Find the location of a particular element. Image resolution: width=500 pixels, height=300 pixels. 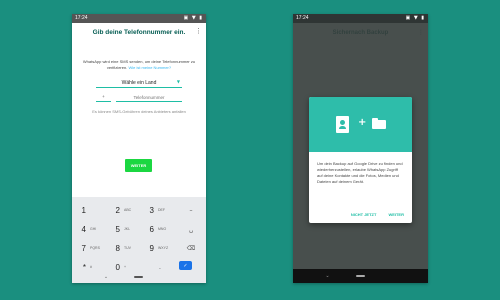

not-now-button: NICHT JETZT is located at coordinates (364, 214).